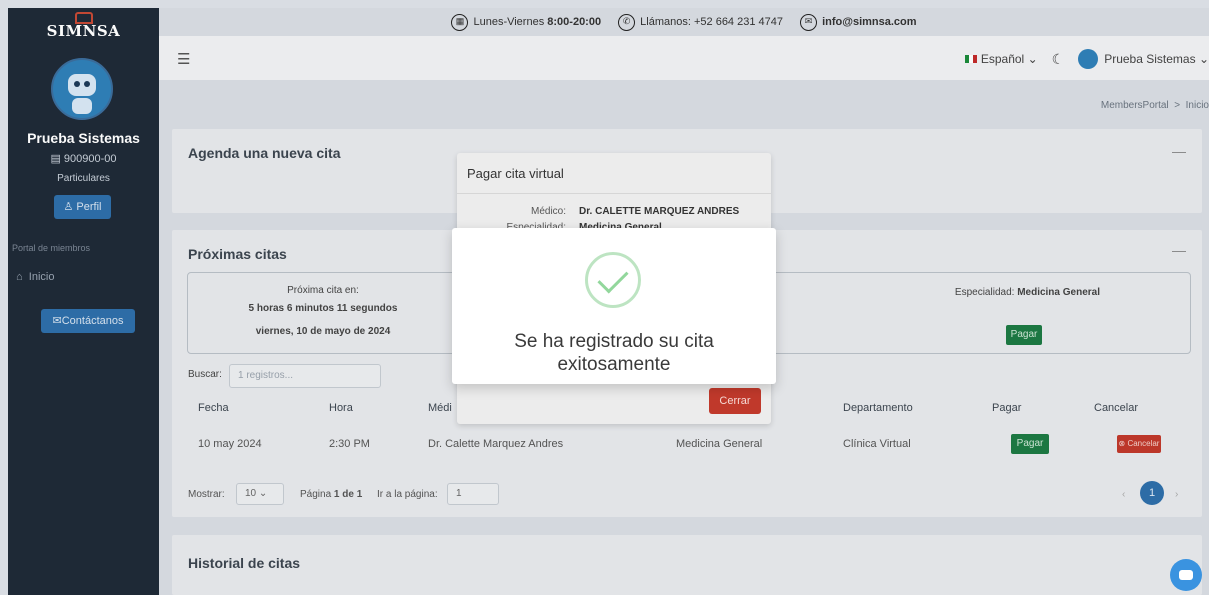 This screenshot has width=1209, height=595. I want to click on medico-value: Dr. CALETTE MARQUEZ ANDRES, so click(659, 211).